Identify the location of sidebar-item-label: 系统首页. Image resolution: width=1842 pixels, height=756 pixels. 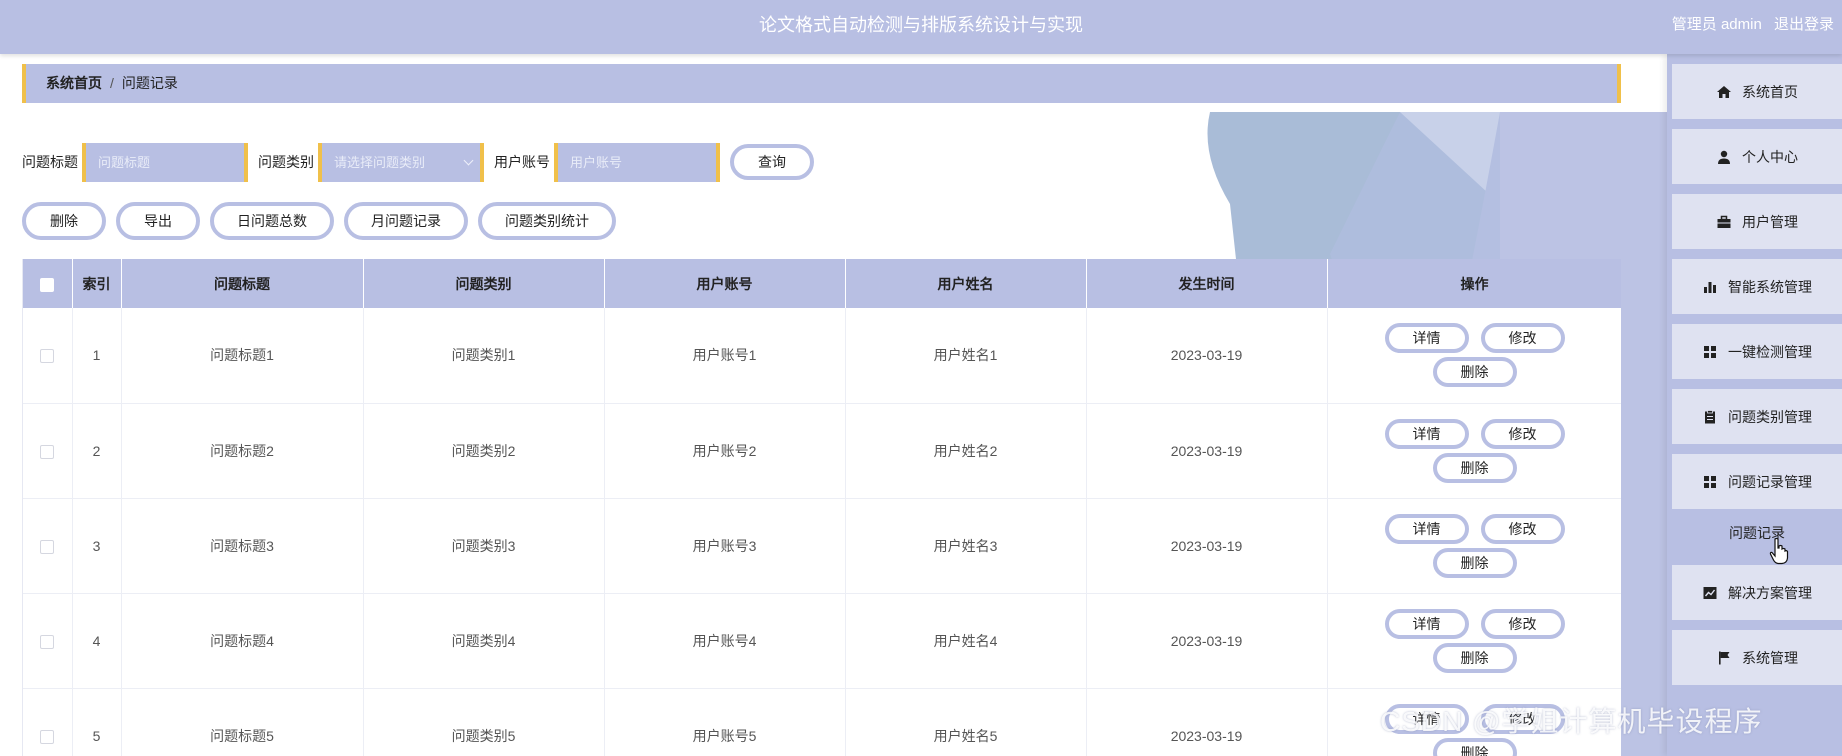
(1770, 91).